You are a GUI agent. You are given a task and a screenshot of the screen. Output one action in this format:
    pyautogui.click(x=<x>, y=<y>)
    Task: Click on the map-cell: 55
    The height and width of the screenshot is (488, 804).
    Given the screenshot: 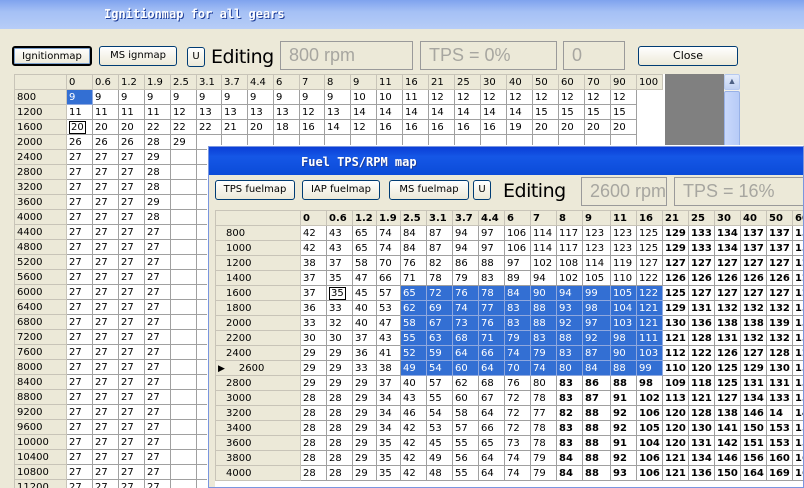 What is the action you would take?
    pyautogui.click(x=465, y=473)
    